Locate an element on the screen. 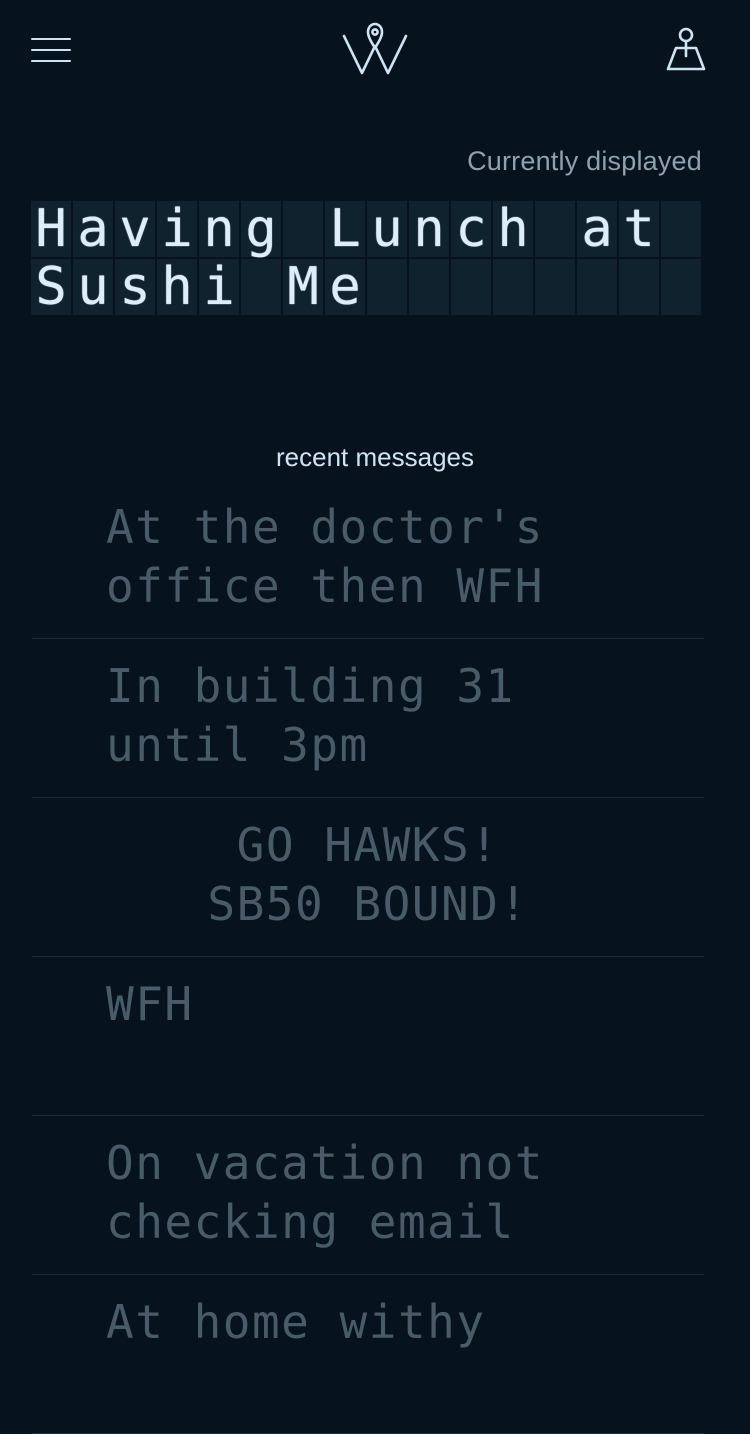 The width and height of the screenshot is (750, 1434). message-item: In building 31 until 3pm is located at coordinates (368, 718).